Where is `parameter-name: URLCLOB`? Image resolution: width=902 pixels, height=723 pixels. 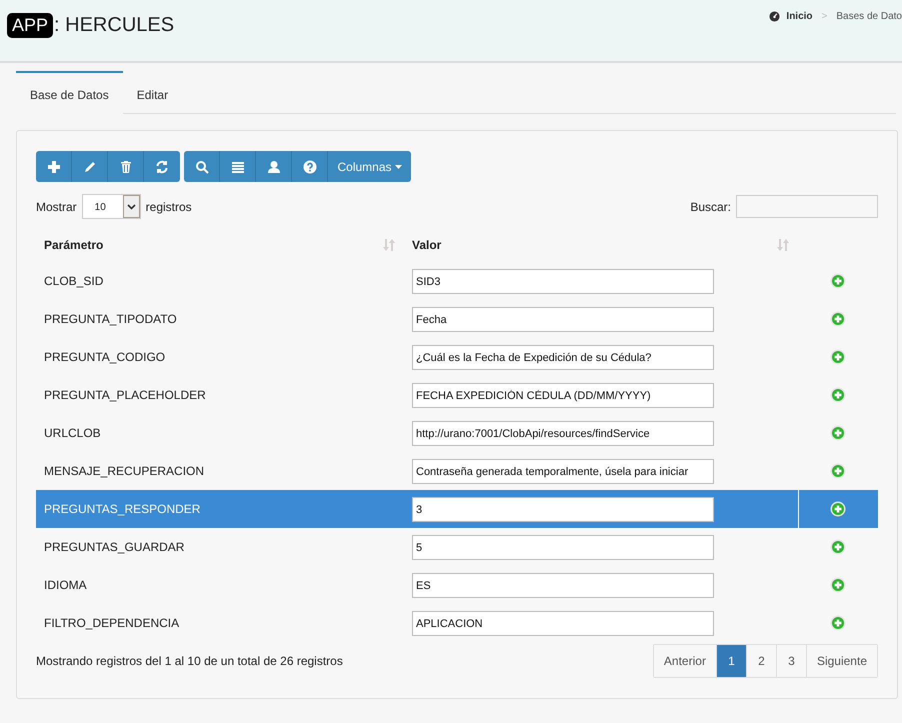
parameter-name: URLCLOB is located at coordinates (72, 433).